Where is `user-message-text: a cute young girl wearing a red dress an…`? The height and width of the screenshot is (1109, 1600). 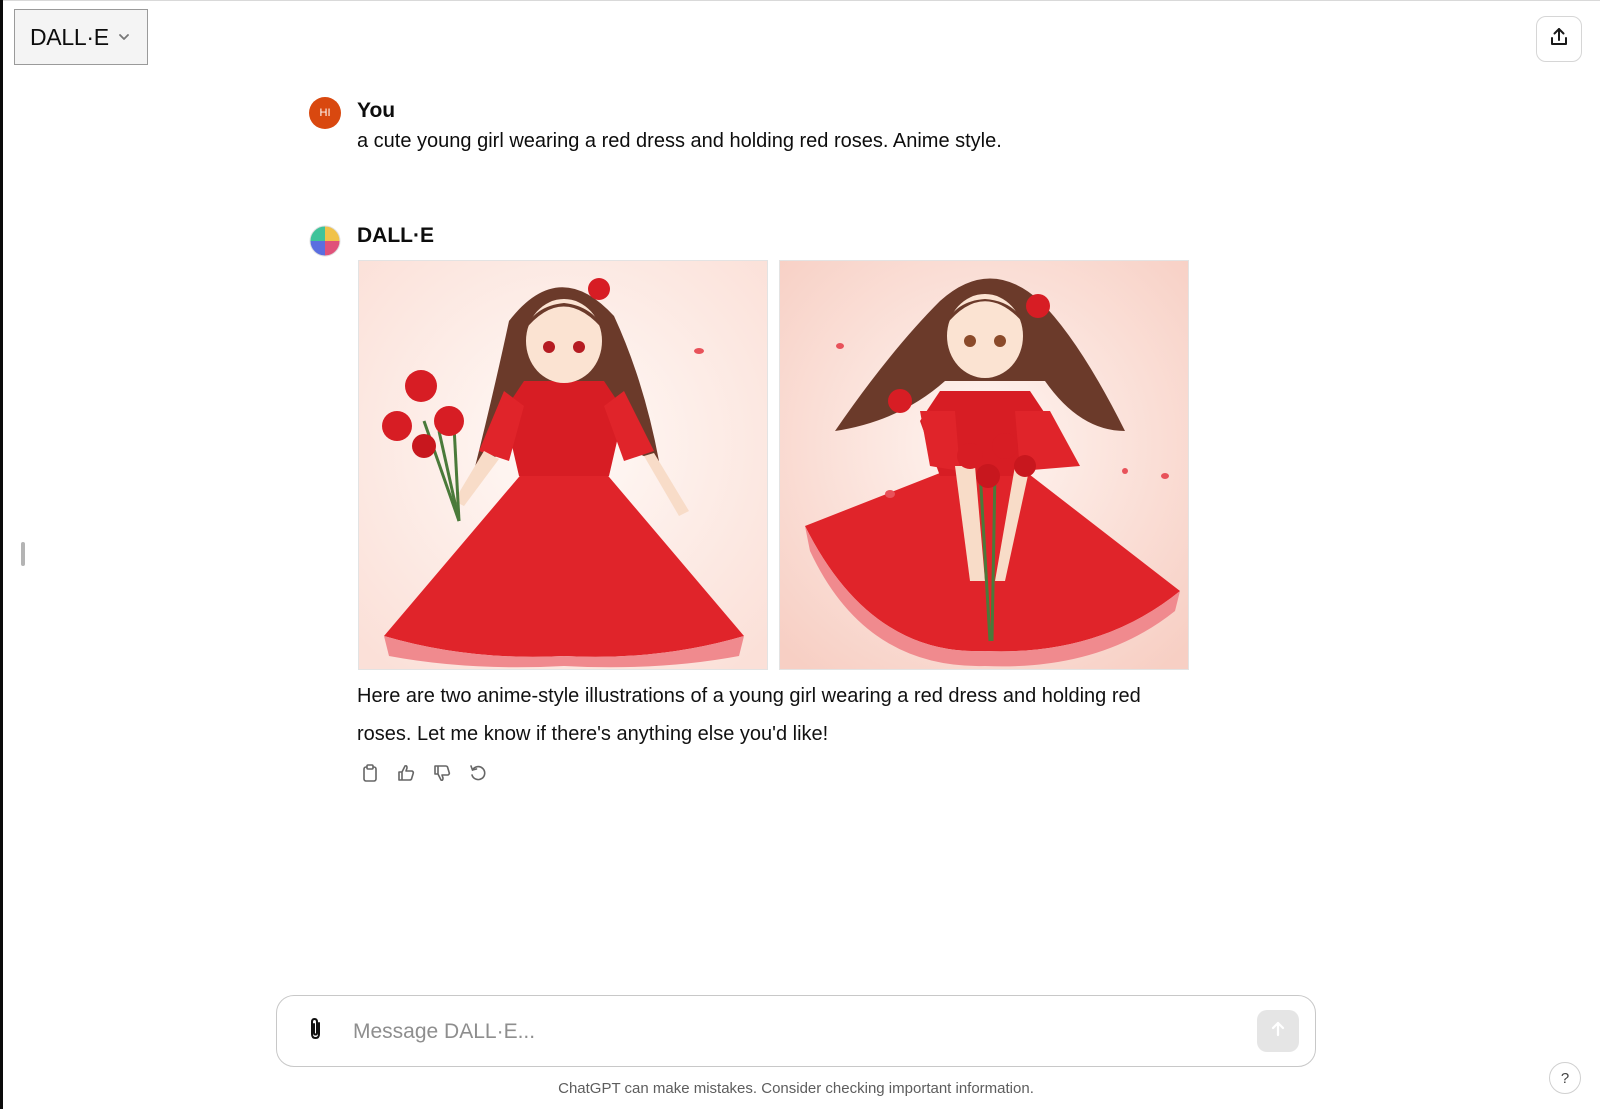
user-message-text: a cute young girl wearing a red dress an… is located at coordinates (679, 141).